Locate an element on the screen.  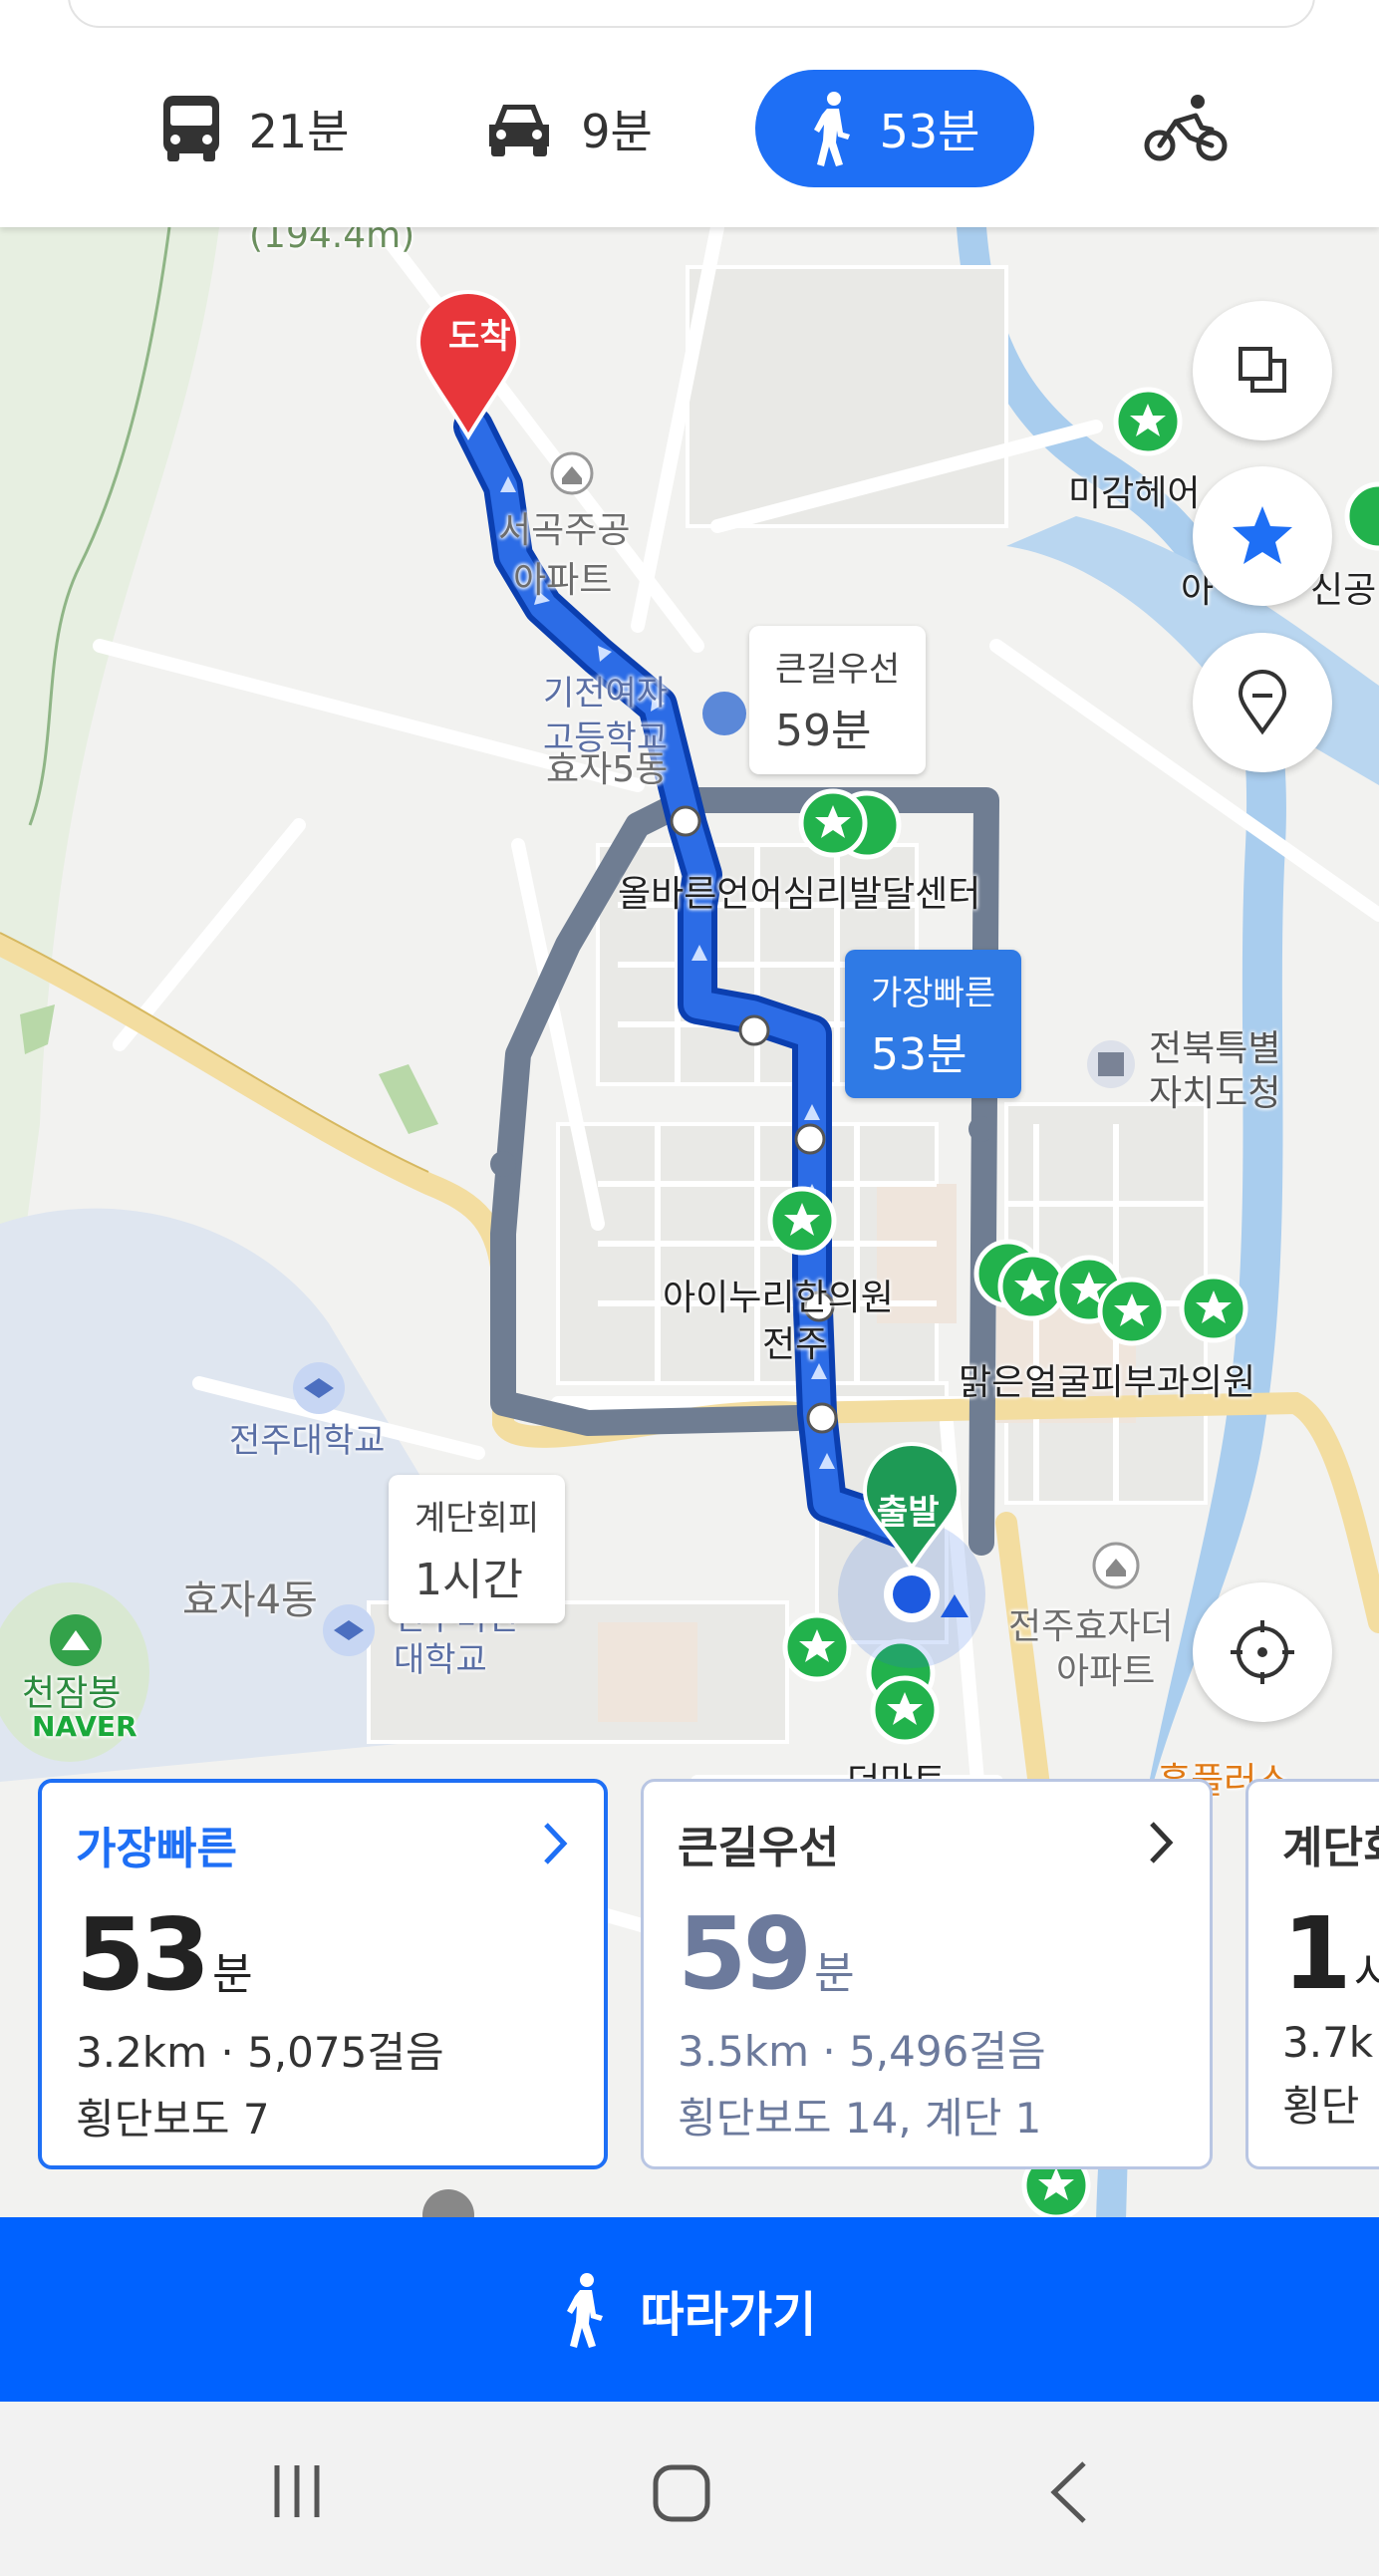
place-univ-label: 전주대학교 is located at coordinates (307, 1441).